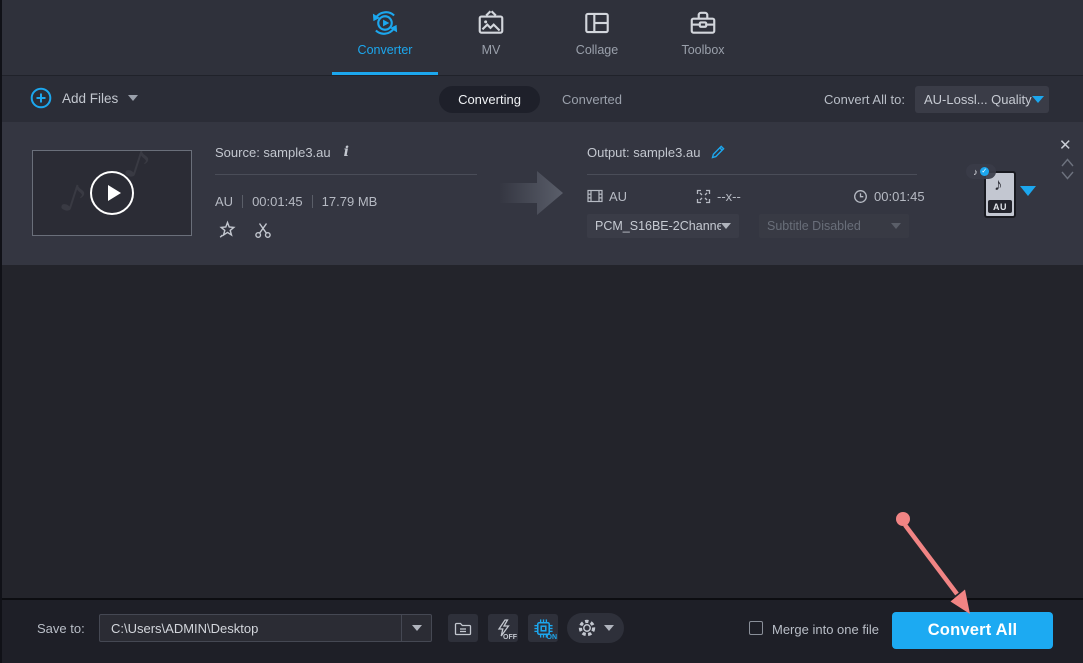  I want to click on film-format-icon, so click(595, 196).